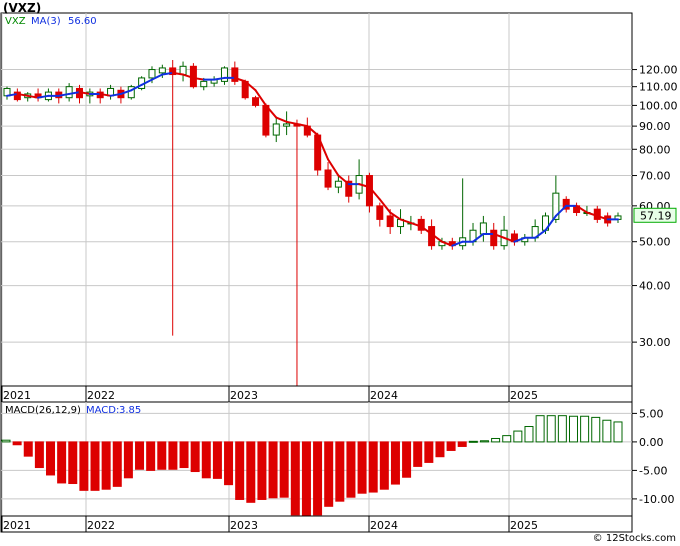 This screenshot has width=680, height=546. What do you see at coordinates (524, 525) in the screenshot?
I see `macd-x-label-4: 2025` at bounding box center [524, 525].